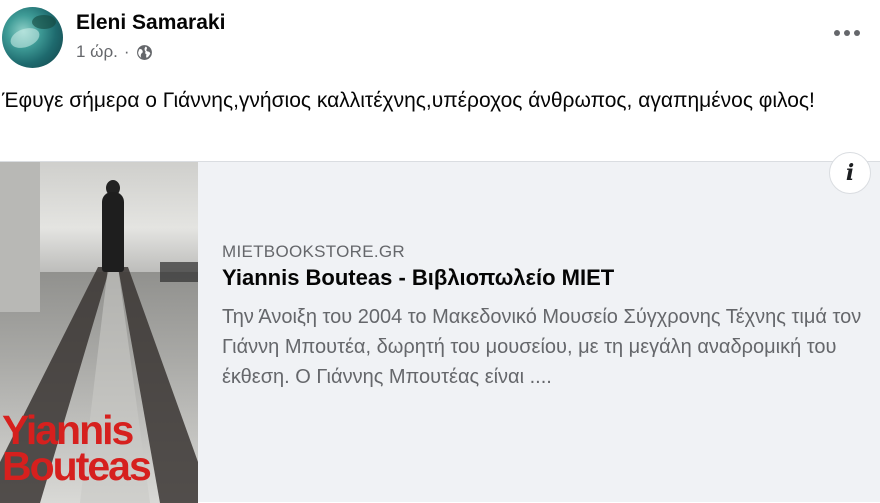  Describe the element at coordinates (77, 448) in the screenshot. I see `thumbnail-title: Yiannis Bouteas` at that location.